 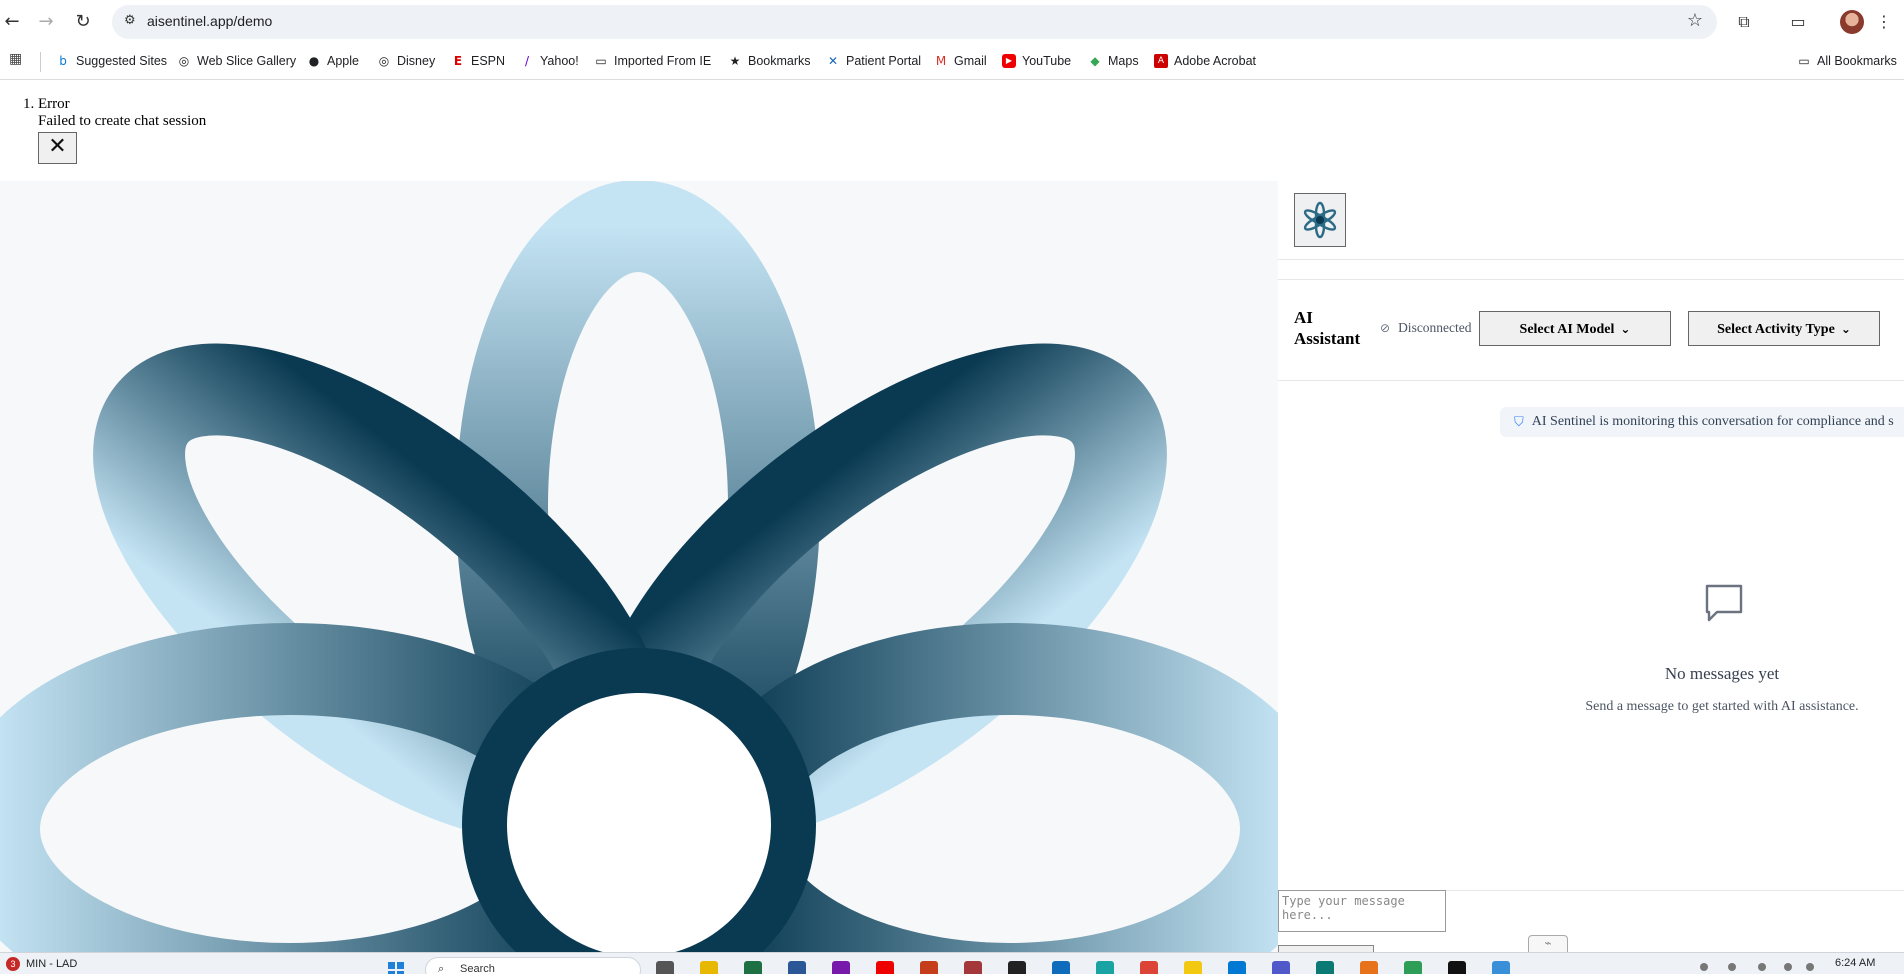 I want to click on word-icon, so click(x=797, y=967).